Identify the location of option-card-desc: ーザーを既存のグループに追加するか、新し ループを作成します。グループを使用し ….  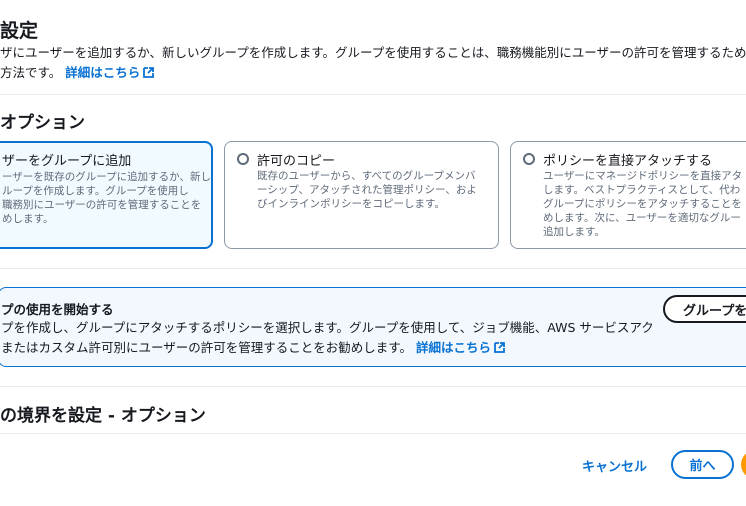
(106, 198).